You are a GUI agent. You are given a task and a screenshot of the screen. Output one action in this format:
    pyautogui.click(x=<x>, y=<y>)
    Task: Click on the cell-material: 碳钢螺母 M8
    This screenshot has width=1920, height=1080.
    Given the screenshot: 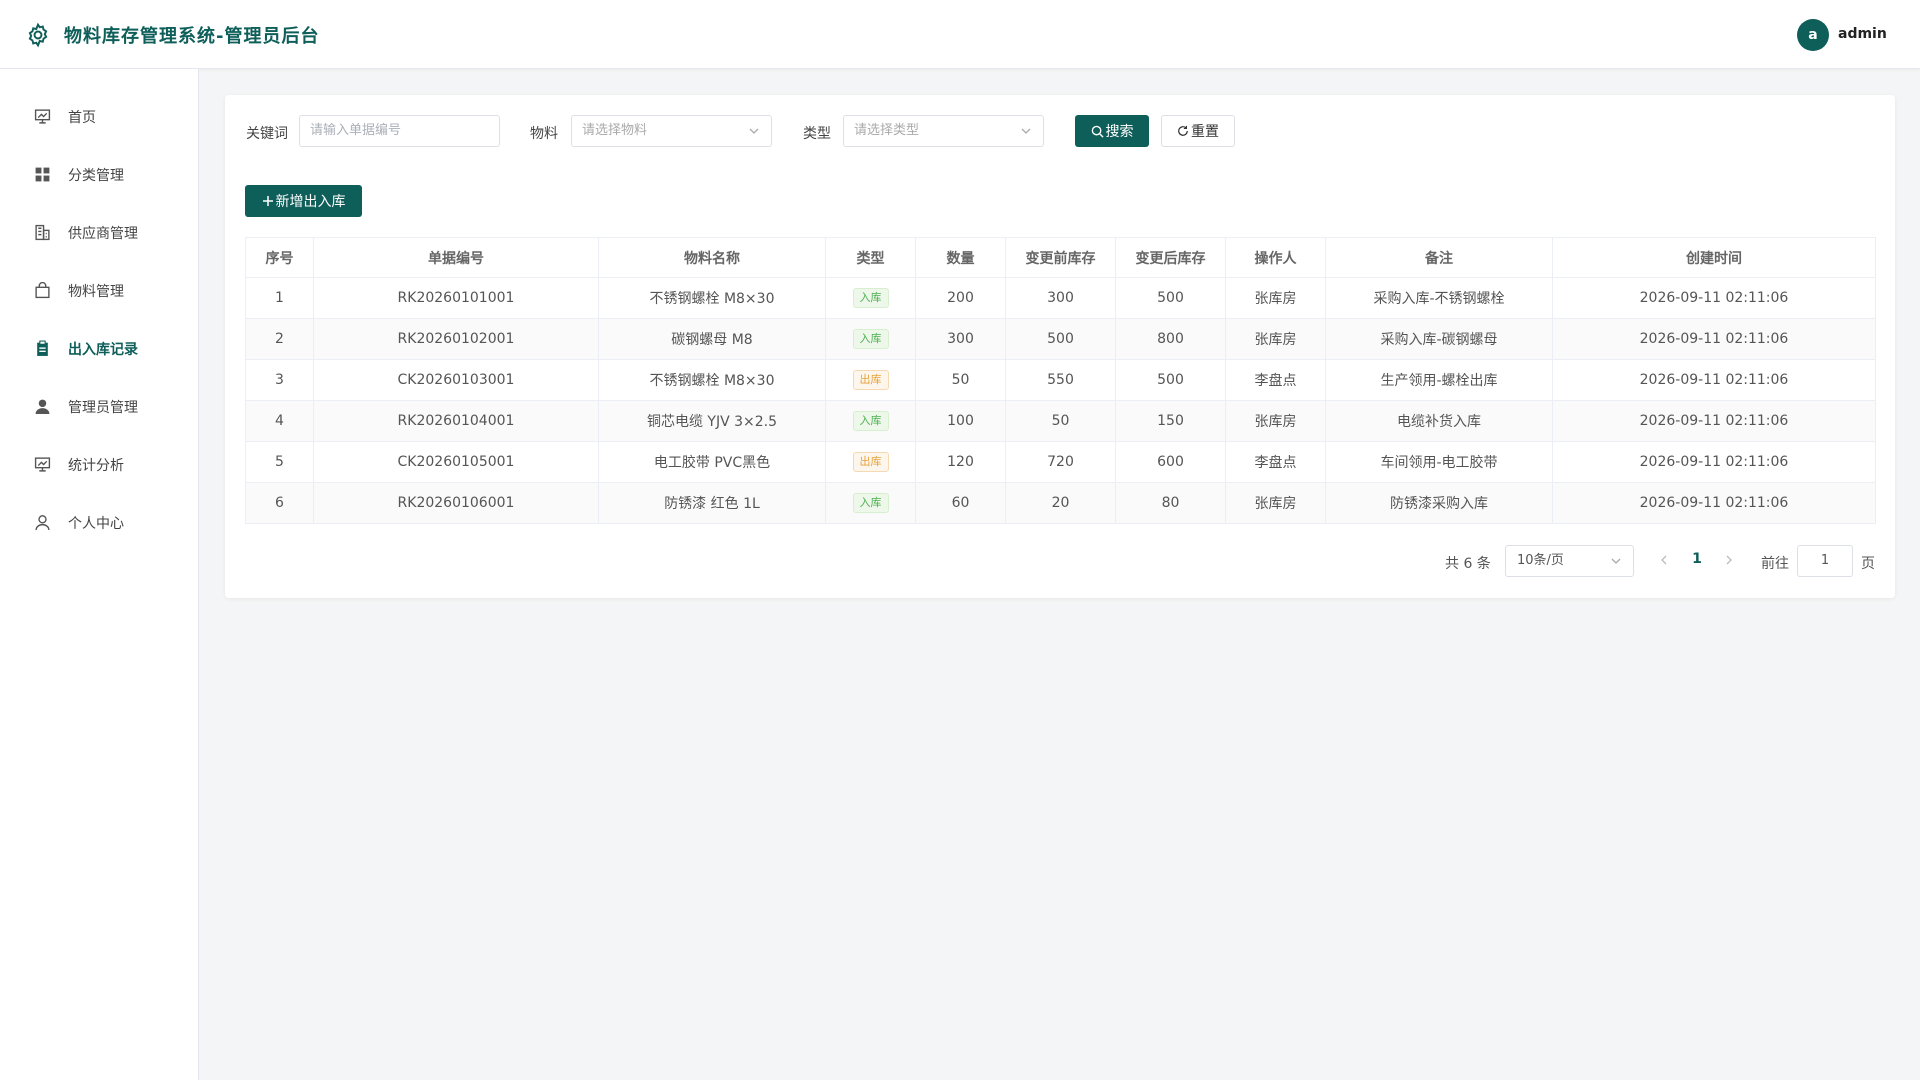 What is the action you would take?
    pyautogui.click(x=712, y=339)
    